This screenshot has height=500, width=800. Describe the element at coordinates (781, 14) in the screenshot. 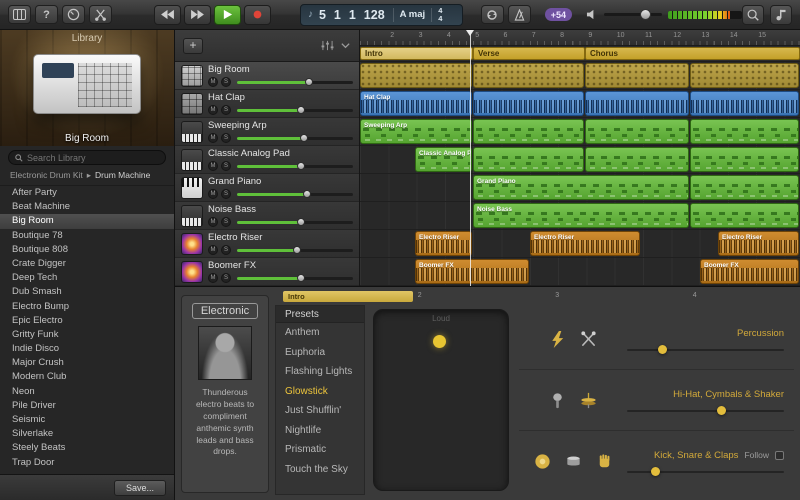

I see `media-browser-button` at that location.